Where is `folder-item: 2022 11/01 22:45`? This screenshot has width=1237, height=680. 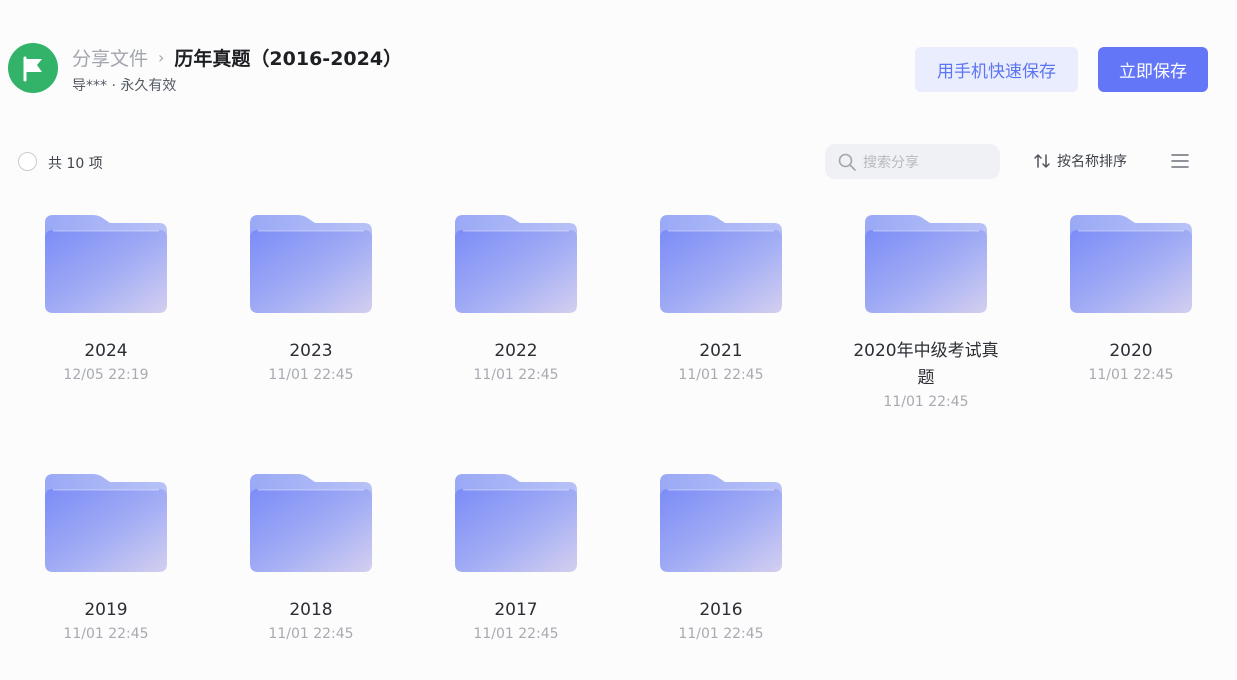 folder-item: 2022 11/01 22:45 is located at coordinates (516, 295).